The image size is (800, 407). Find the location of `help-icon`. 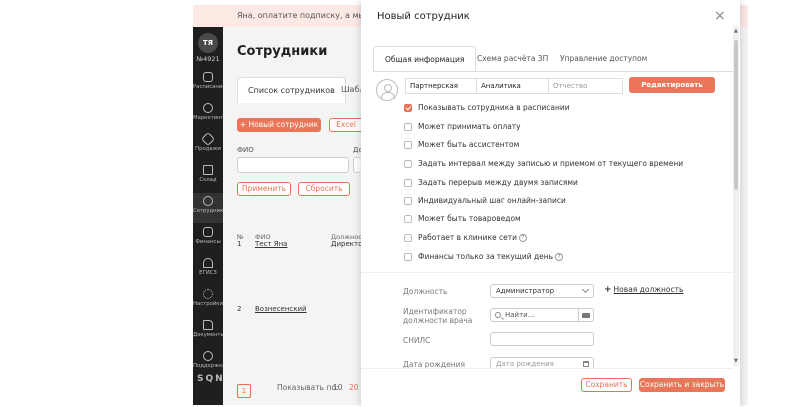

help-icon is located at coordinates (208, 356).